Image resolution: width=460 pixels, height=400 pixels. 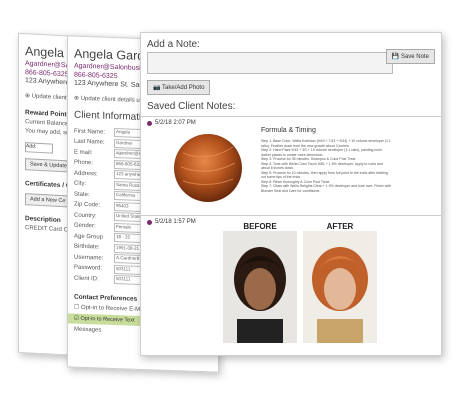 I want to click on add-new-certificate-button: Add a New Ce, so click(x=48, y=200).